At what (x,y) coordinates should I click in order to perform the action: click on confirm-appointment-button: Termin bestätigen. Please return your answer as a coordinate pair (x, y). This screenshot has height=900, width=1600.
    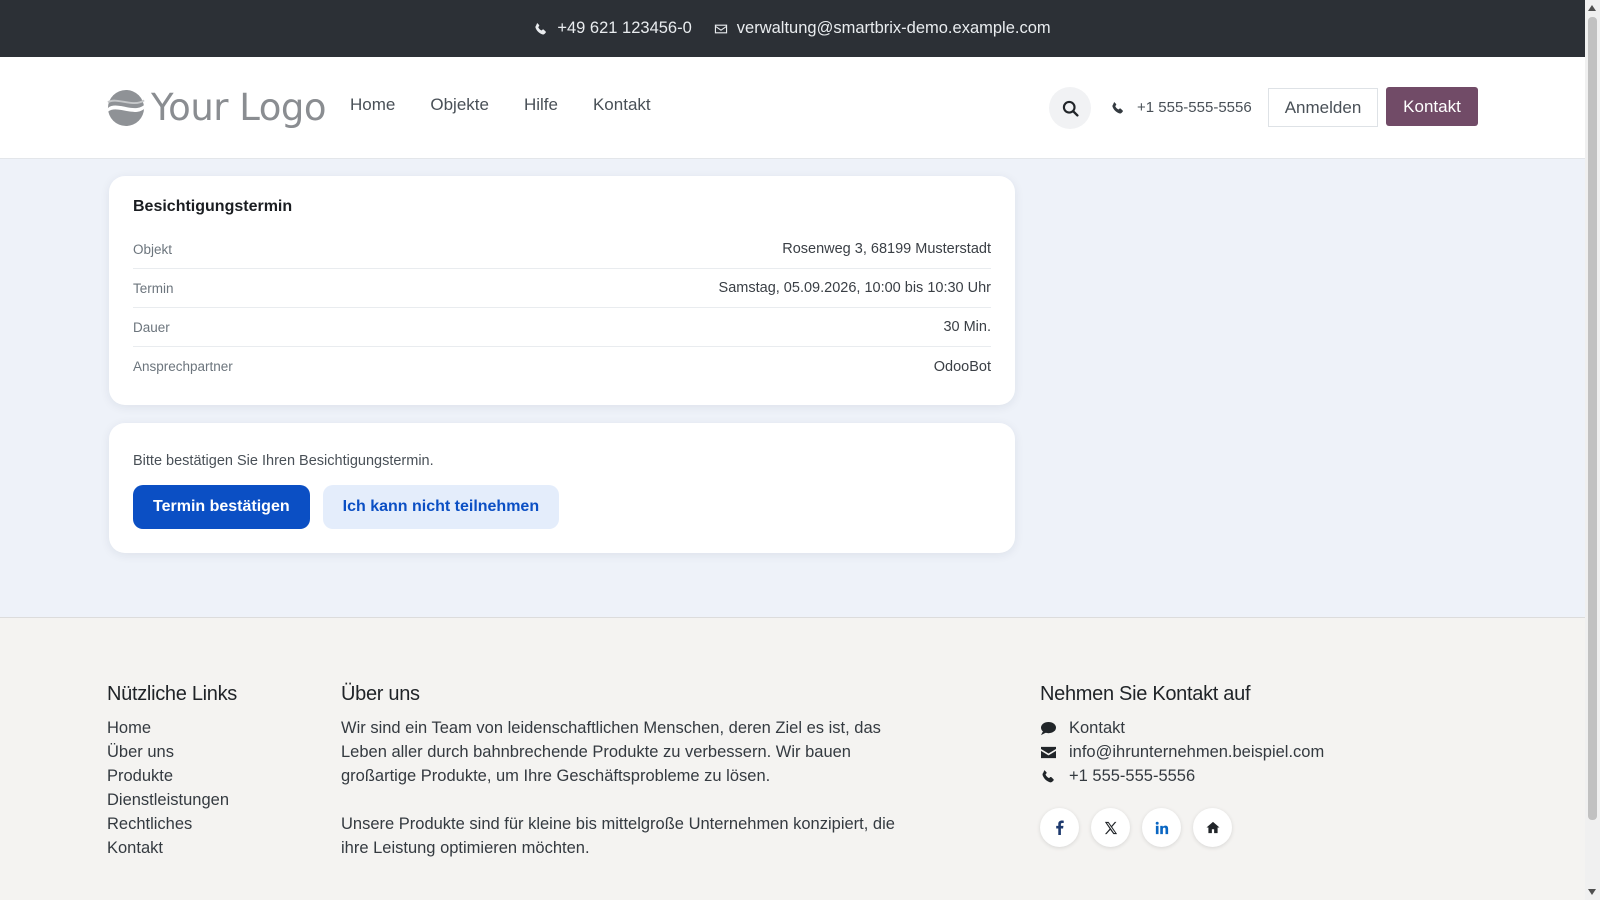
    Looking at the image, I should click on (221, 507).